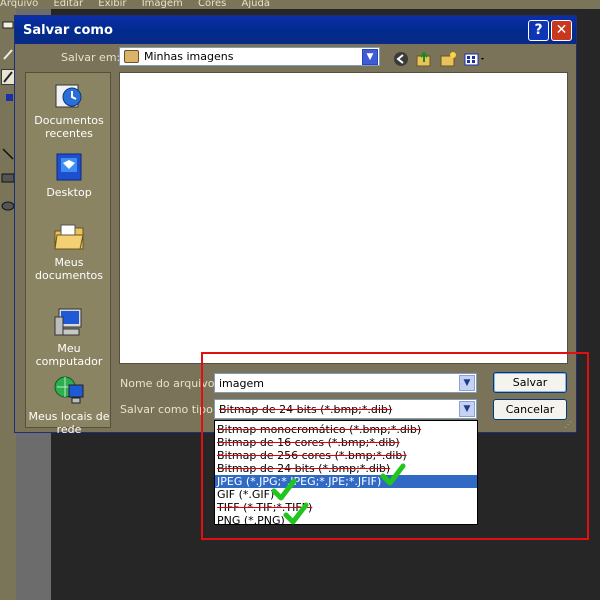 This screenshot has width=600, height=600. Describe the element at coordinates (69, 167) in the screenshot. I see `desktop-icon` at that location.